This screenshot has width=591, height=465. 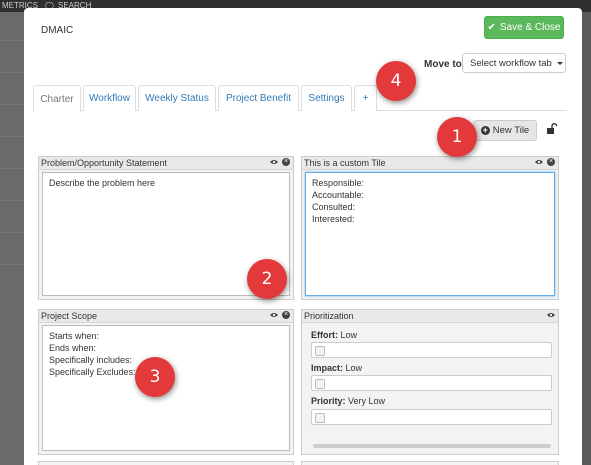 I want to click on horizontal-scrollbar, so click(x=432, y=446).